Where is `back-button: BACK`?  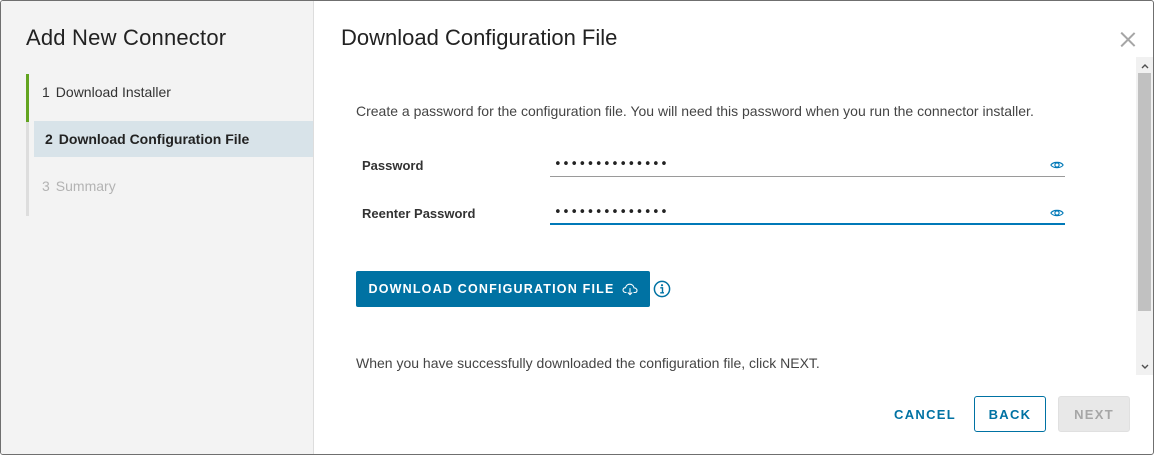
back-button: BACK is located at coordinates (1010, 414).